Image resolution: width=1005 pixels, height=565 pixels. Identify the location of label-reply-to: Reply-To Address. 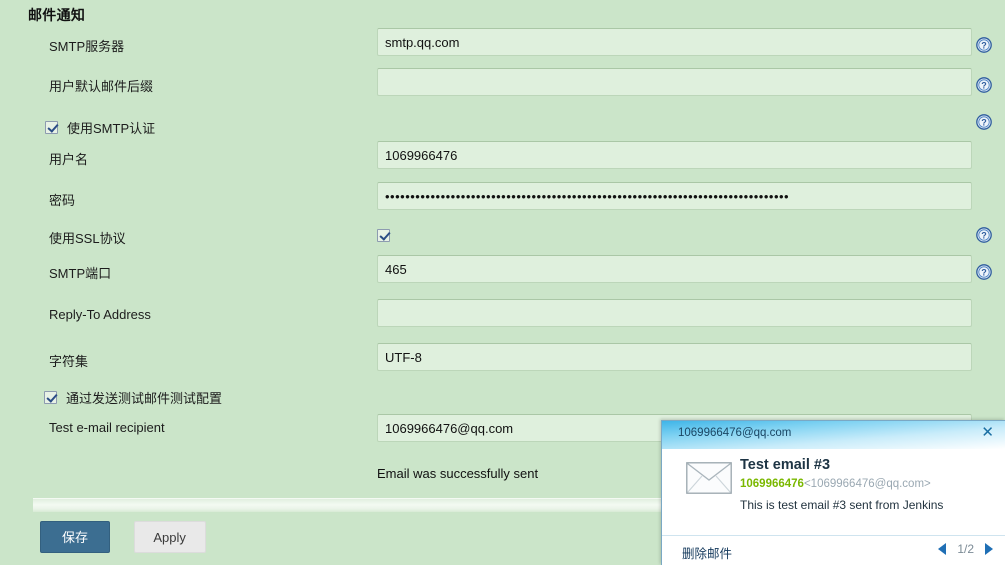
(100, 314).